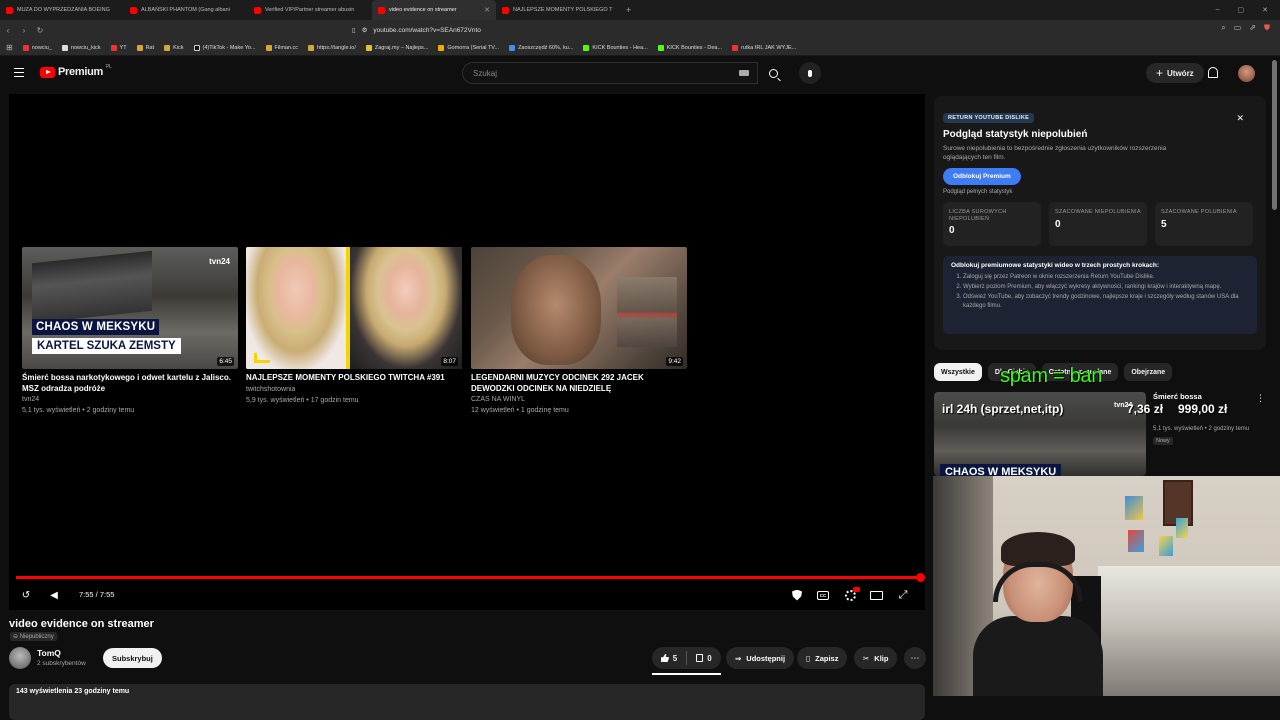 The width and height of the screenshot is (1280, 720). Describe the element at coordinates (365, 30) in the screenshot. I see `site-info-icon: ⚙` at that location.